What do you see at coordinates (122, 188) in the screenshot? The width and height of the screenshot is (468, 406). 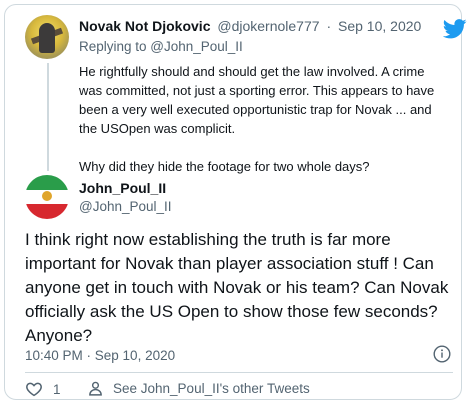 I see `main-display-name: John_Poul_II` at bounding box center [122, 188].